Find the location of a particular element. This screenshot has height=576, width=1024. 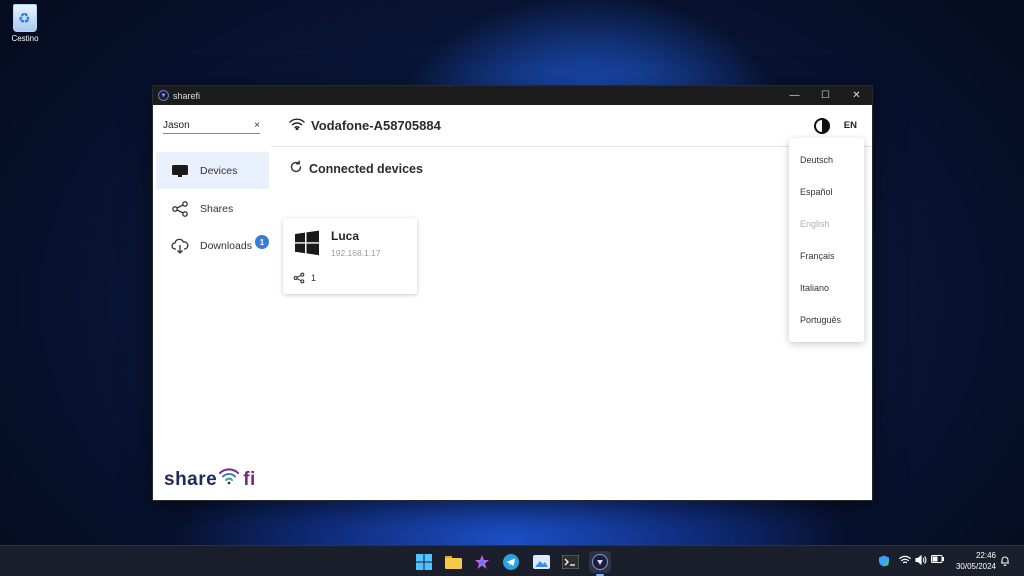

sidebar-item-shares: Shares is located at coordinates (212, 208).